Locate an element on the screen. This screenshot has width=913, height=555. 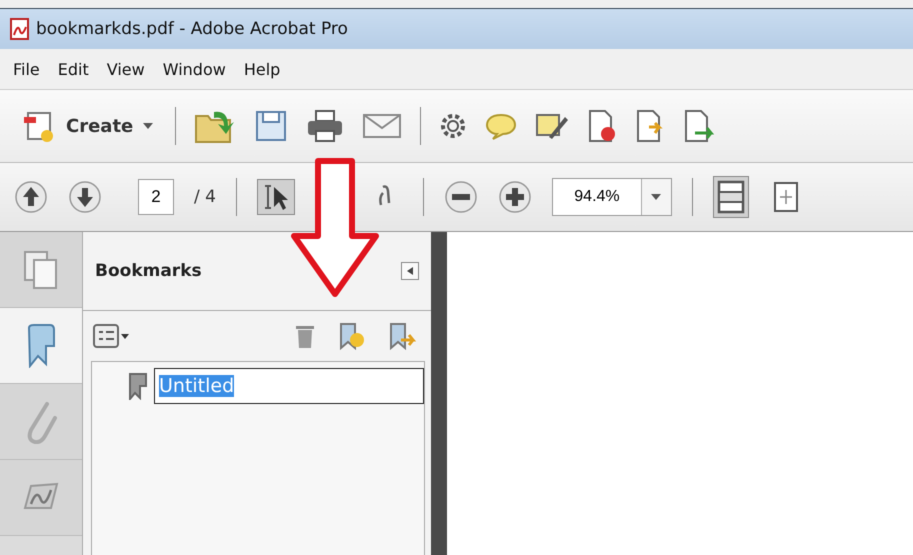
bookmark-arrow-icon is located at coordinates (403, 336).